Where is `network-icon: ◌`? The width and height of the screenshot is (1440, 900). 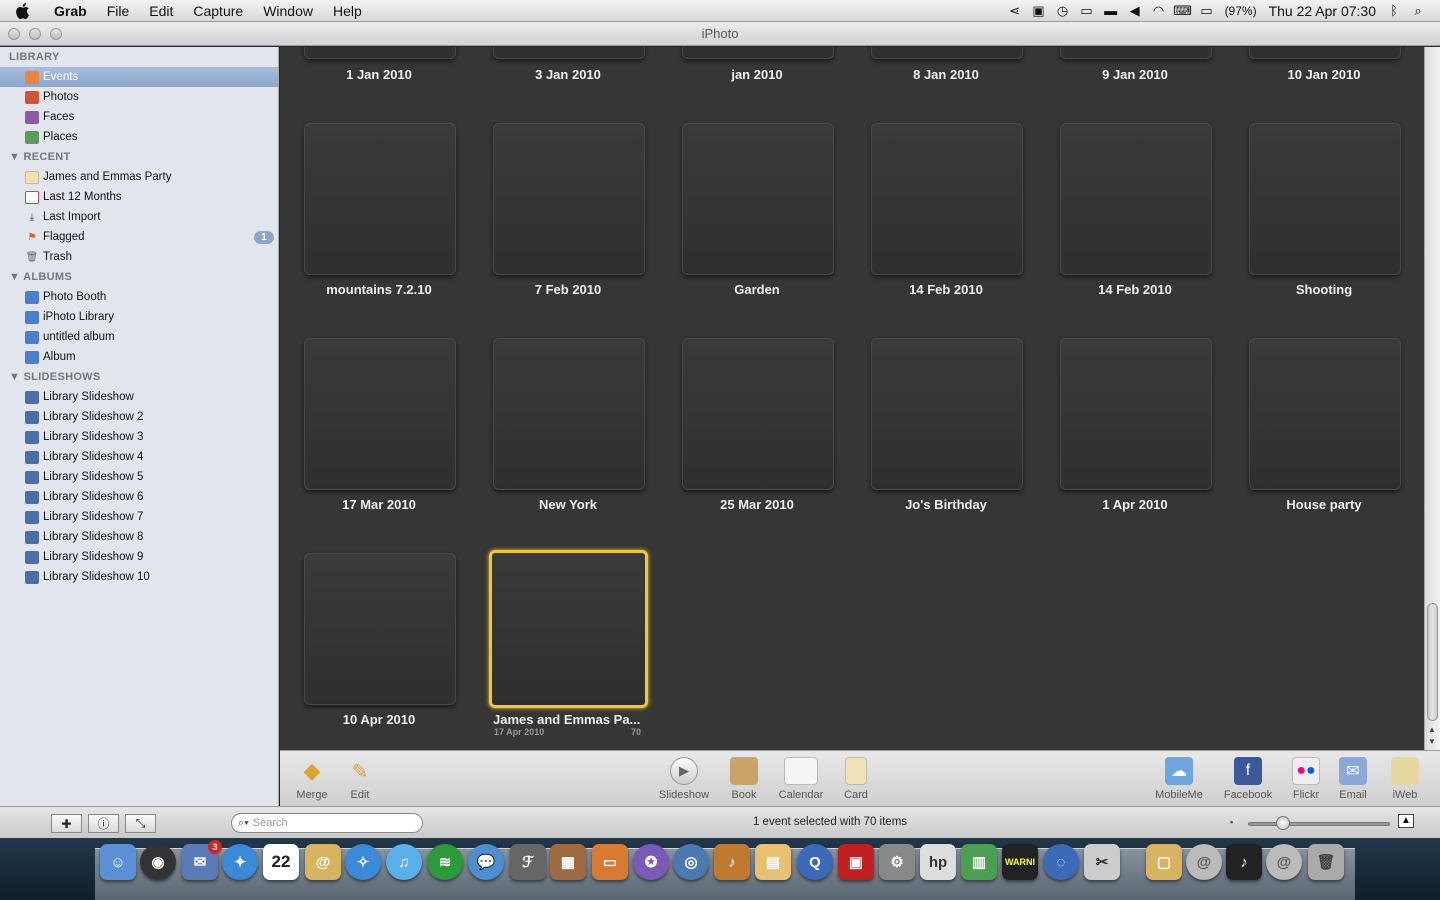
network-icon: ◌ is located at coordinates (1061, 862).